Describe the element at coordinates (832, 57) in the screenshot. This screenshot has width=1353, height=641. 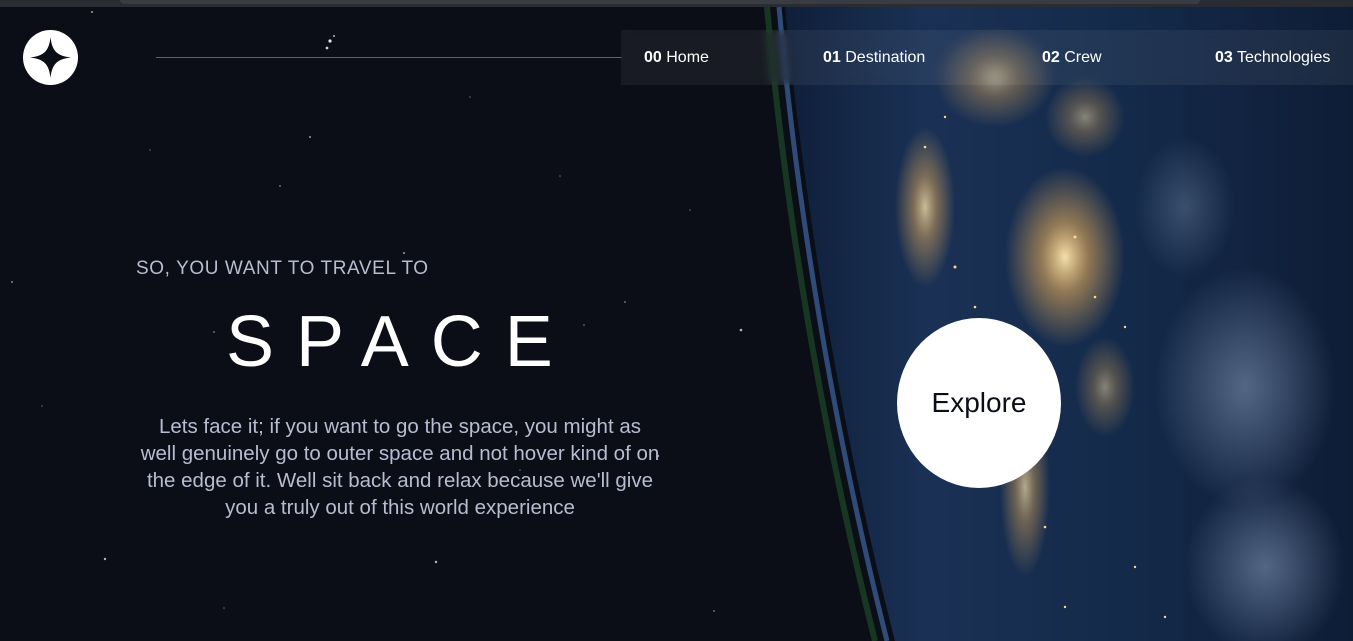
I see `nav-item-number: 01` at that location.